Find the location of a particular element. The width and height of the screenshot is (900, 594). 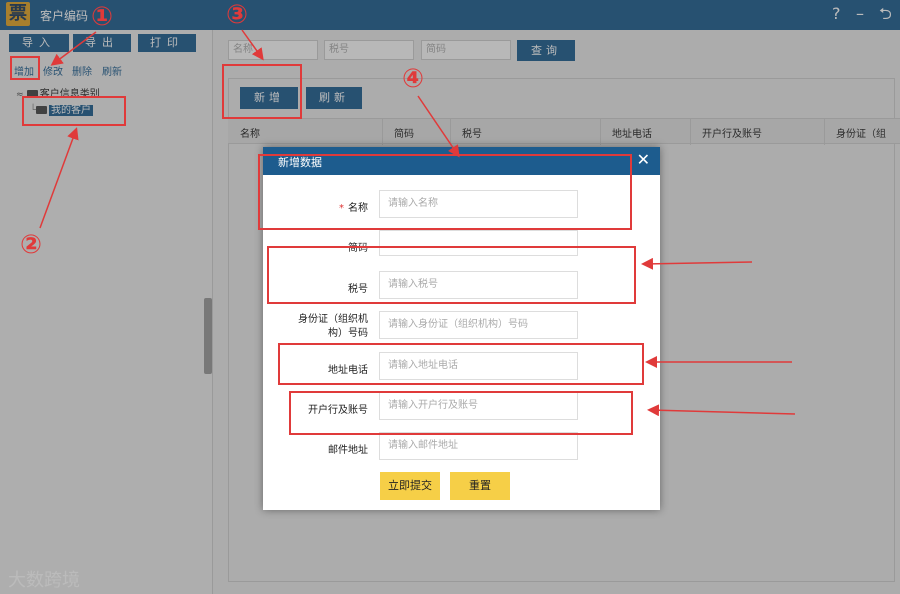

close-icon: ✕ is located at coordinates (643, 160).